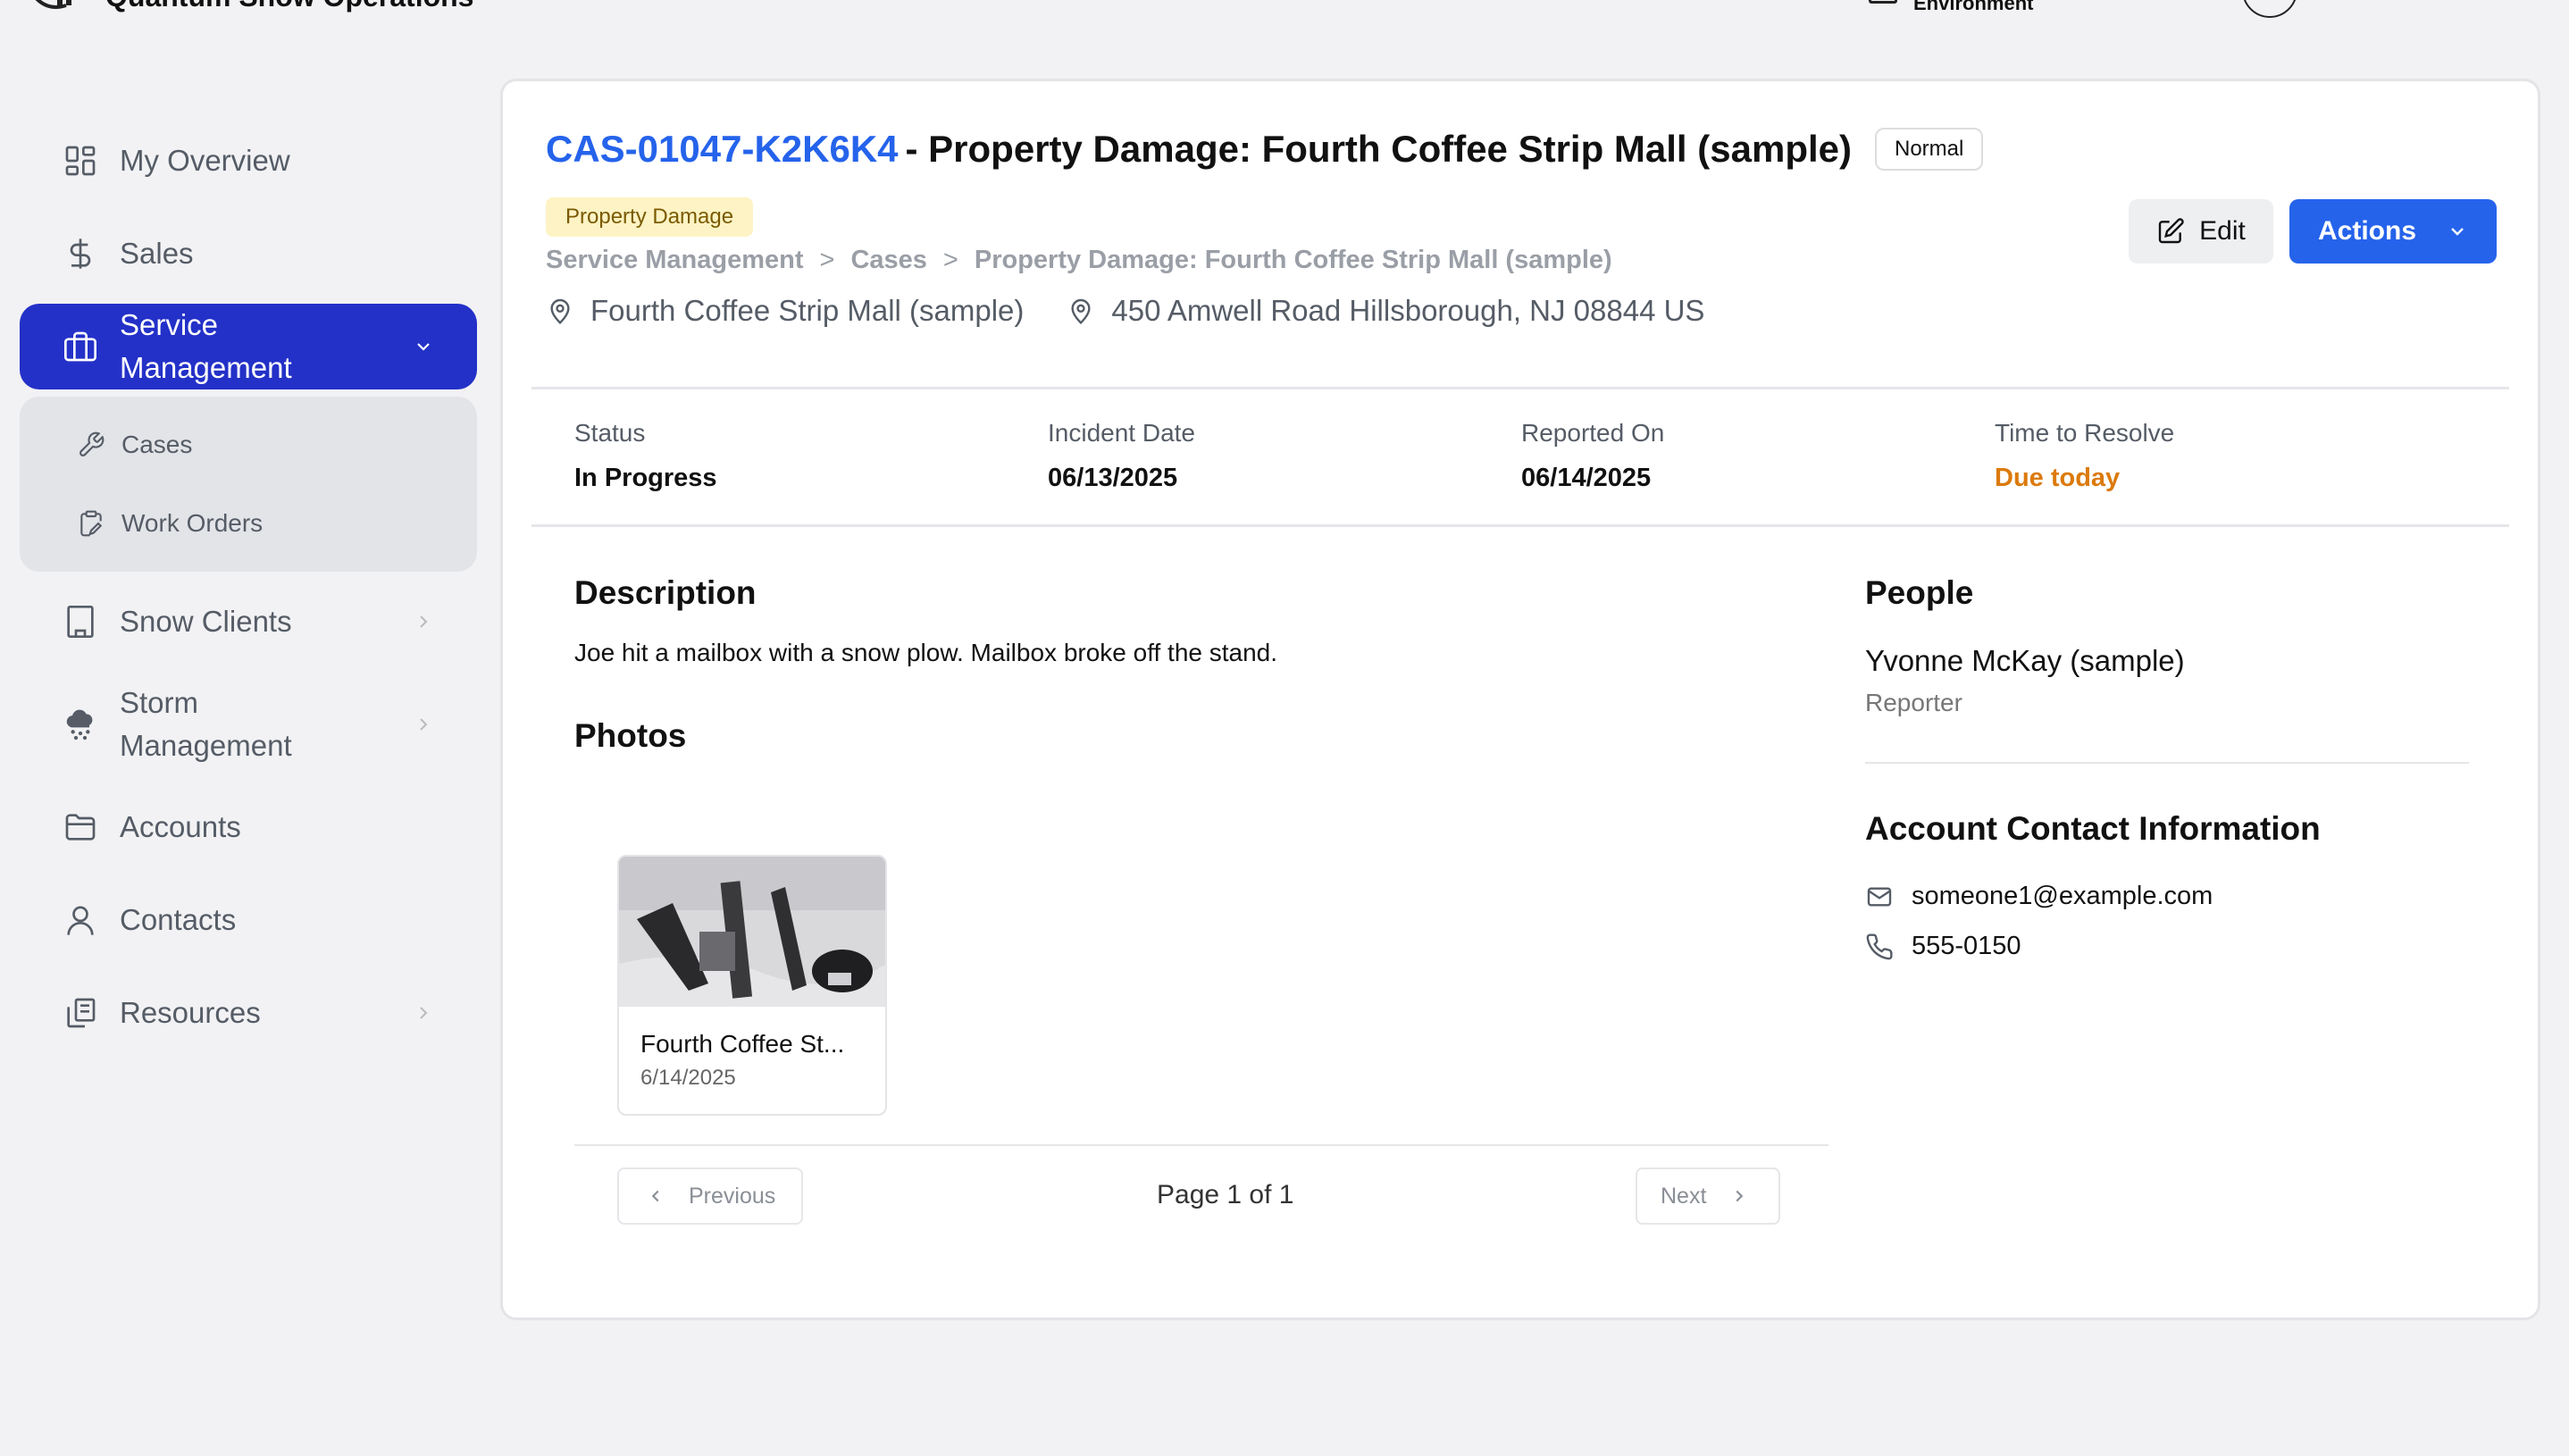 This screenshot has height=1456, width=2569. What do you see at coordinates (80, 920) in the screenshot?
I see `user-icon` at bounding box center [80, 920].